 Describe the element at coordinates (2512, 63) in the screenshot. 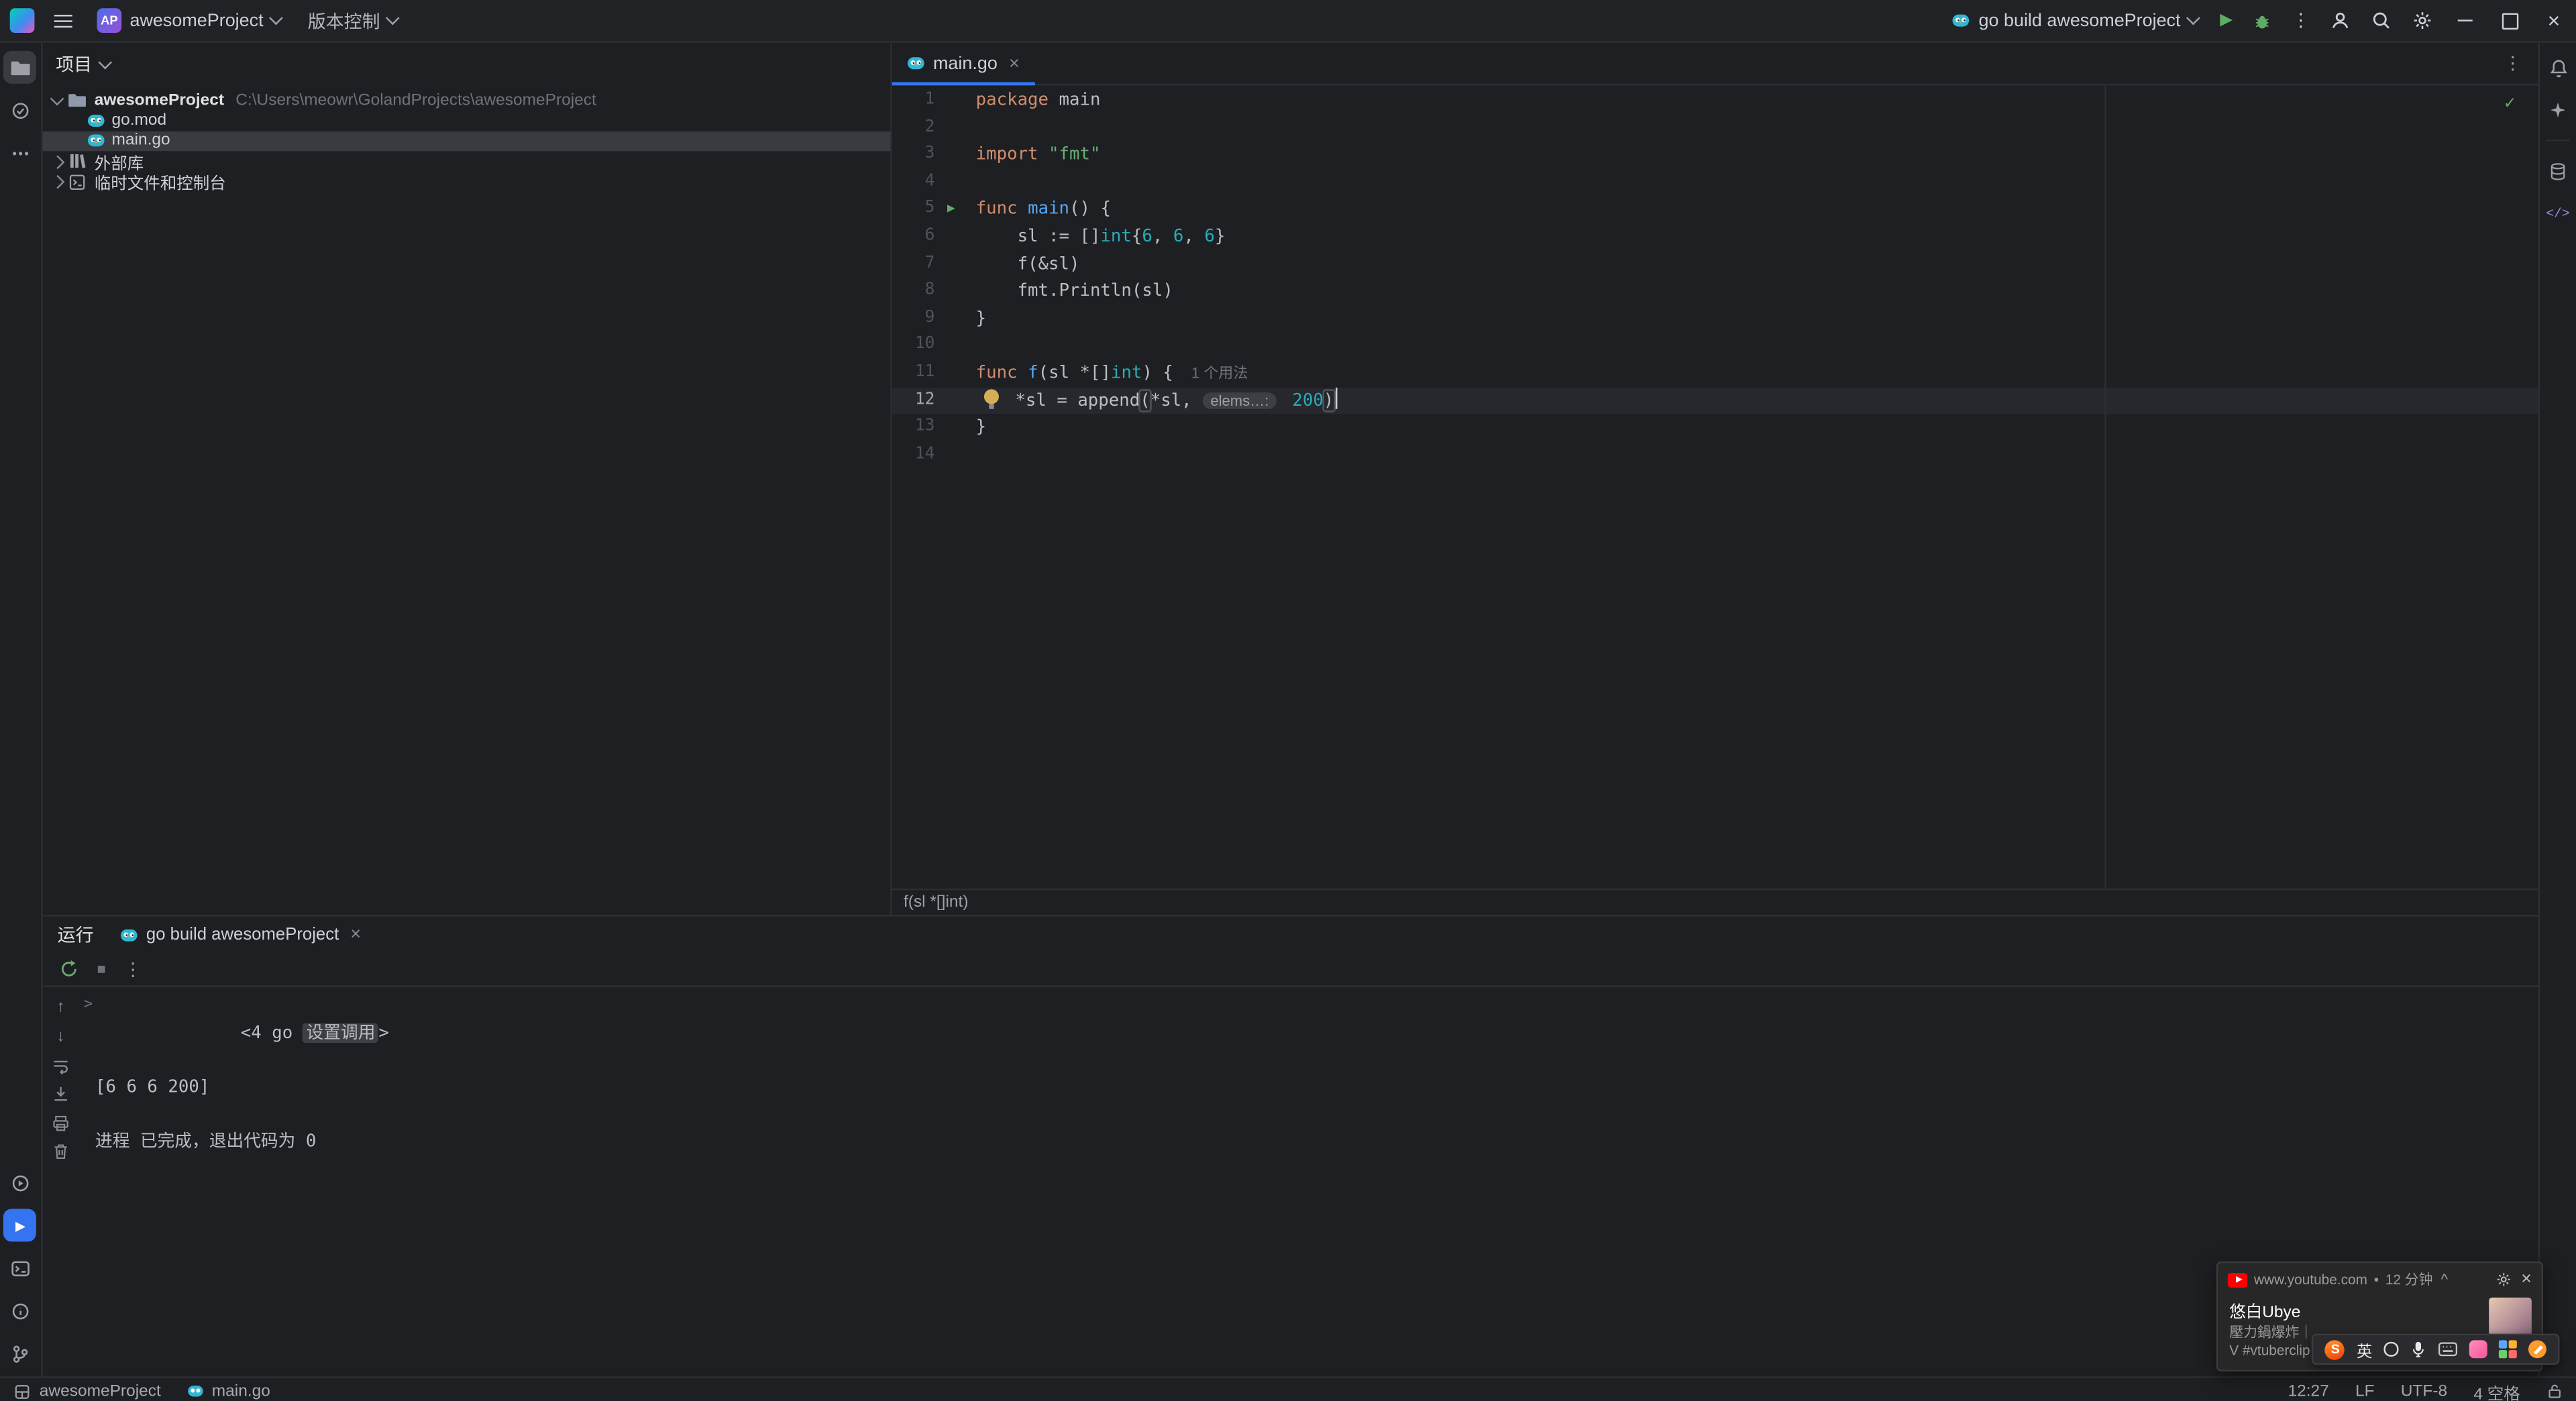

I see `editor-options-icon: ⋮` at that location.